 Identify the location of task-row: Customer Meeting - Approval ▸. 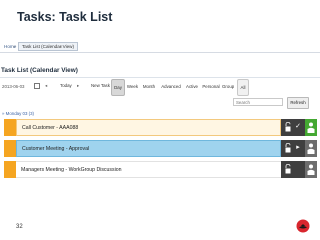
(160, 148).